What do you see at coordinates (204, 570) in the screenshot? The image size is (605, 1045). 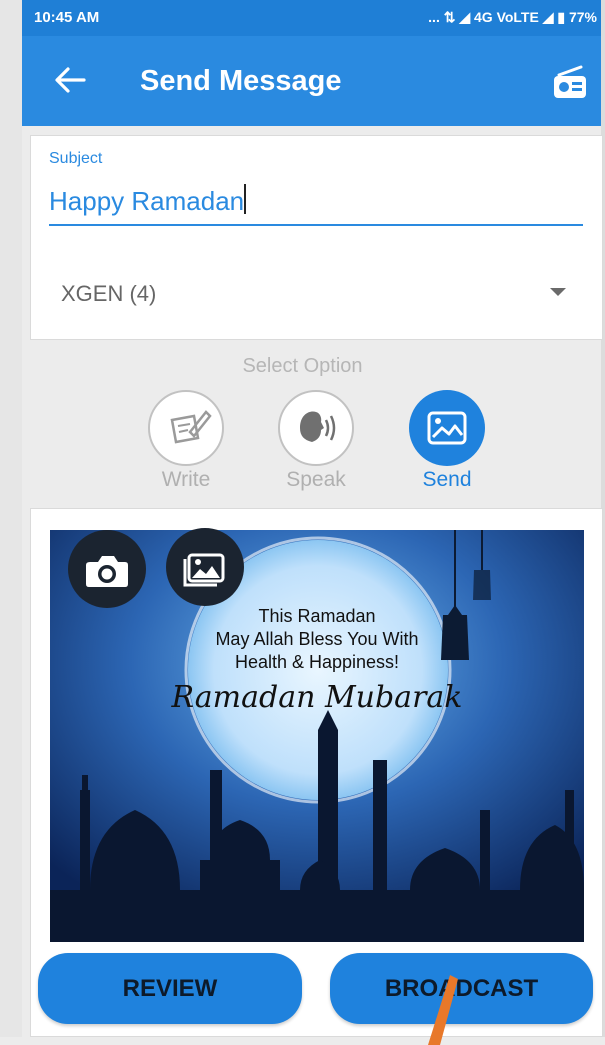 I see `gallery-icon` at bounding box center [204, 570].